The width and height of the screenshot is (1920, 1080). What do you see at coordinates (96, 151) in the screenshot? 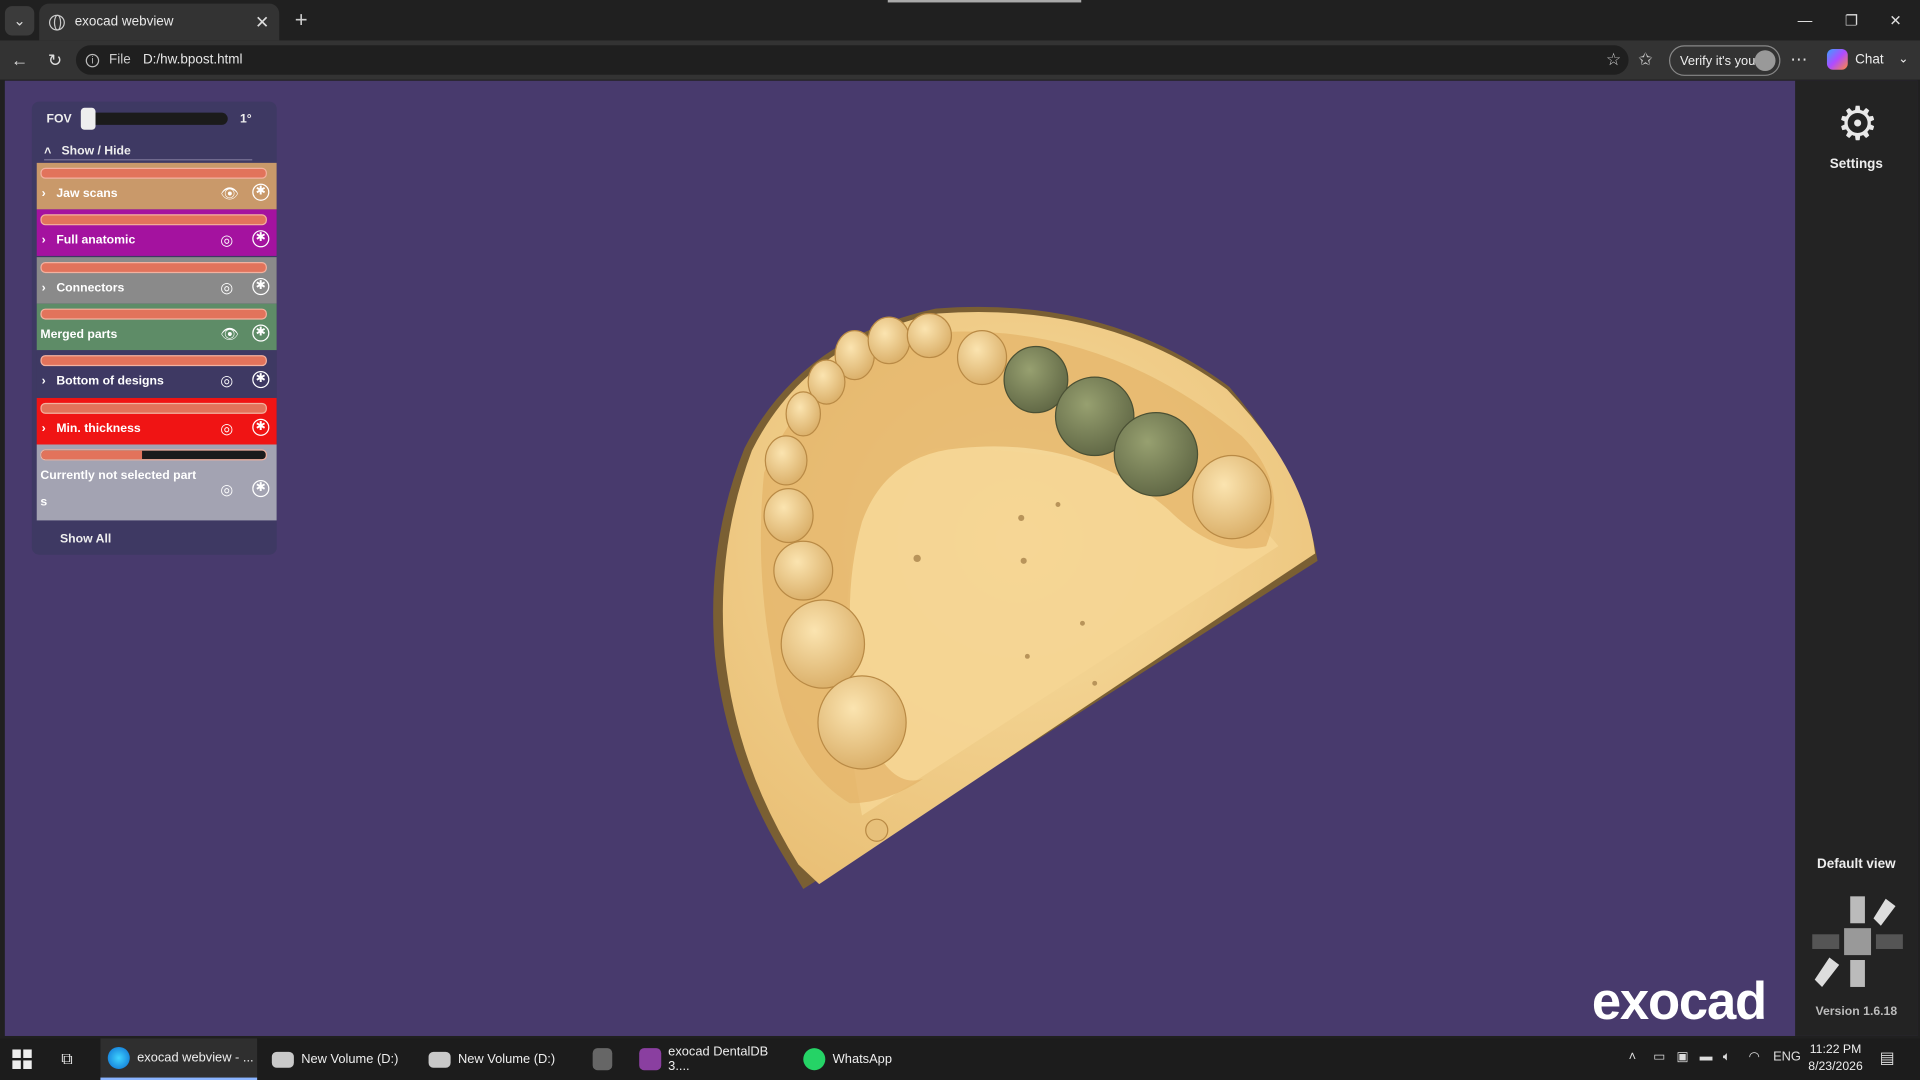
I see `show-hide-label: Show / Hide` at bounding box center [96, 151].